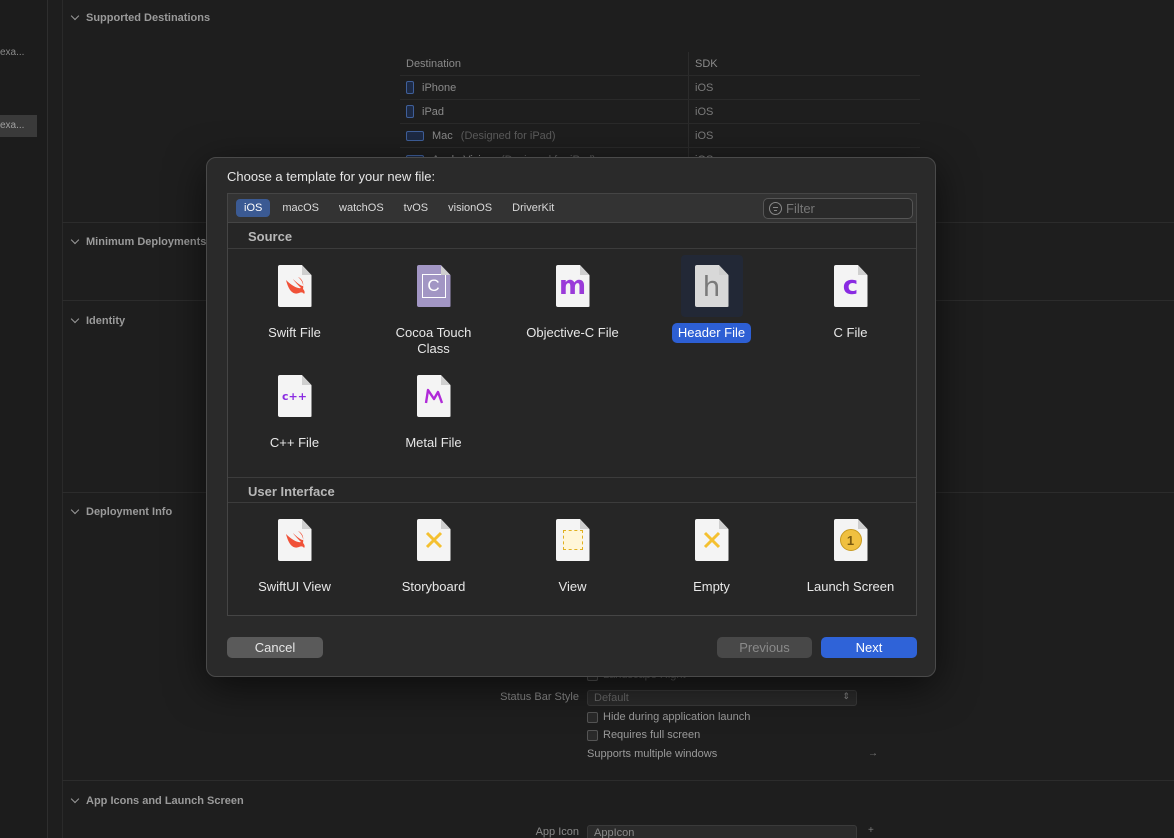 Image resolution: width=1174 pixels, height=838 pixels. Describe the element at coordinates (846, 208) in the screenshot. I see `filter-input` at that location.